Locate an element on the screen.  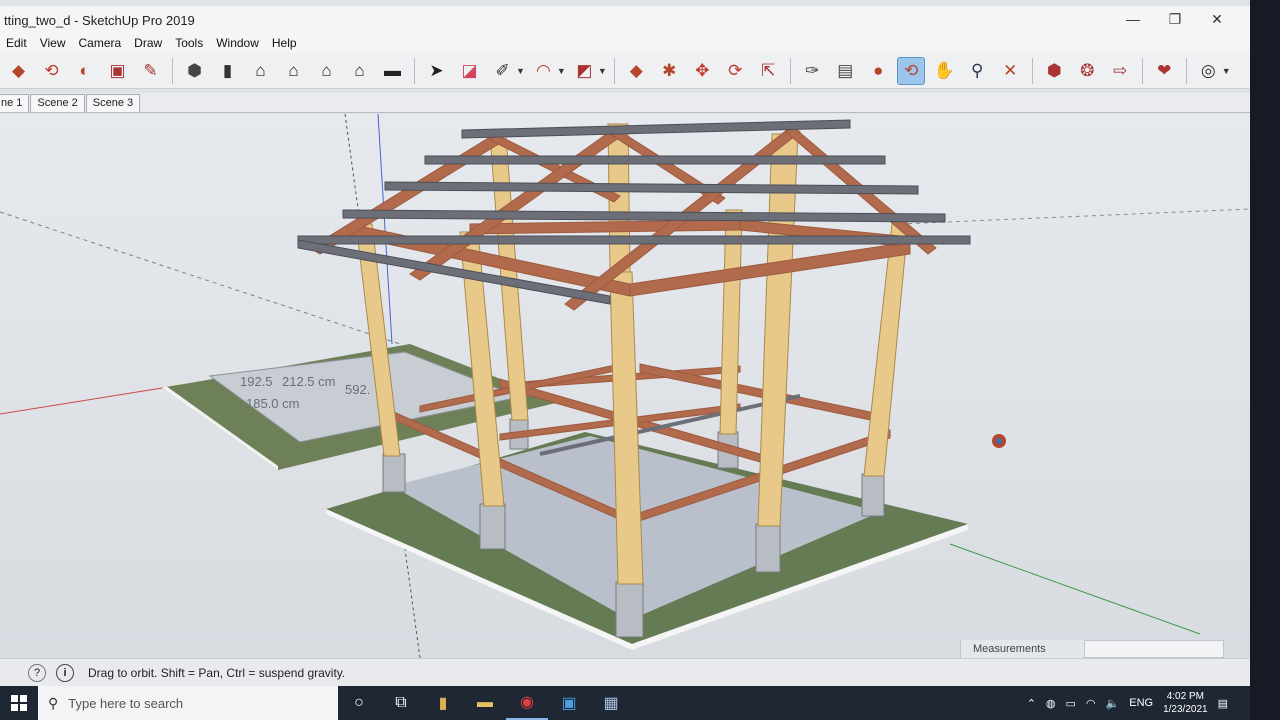
task-view-icon: ⧉ is located at coordinates (401, 703).